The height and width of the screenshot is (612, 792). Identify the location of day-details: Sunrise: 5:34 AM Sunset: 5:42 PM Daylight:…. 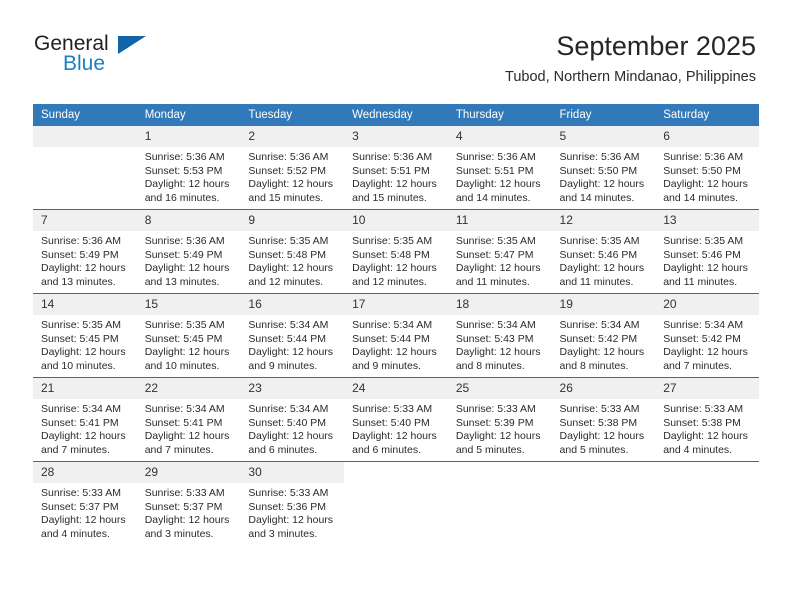
(707, 344).